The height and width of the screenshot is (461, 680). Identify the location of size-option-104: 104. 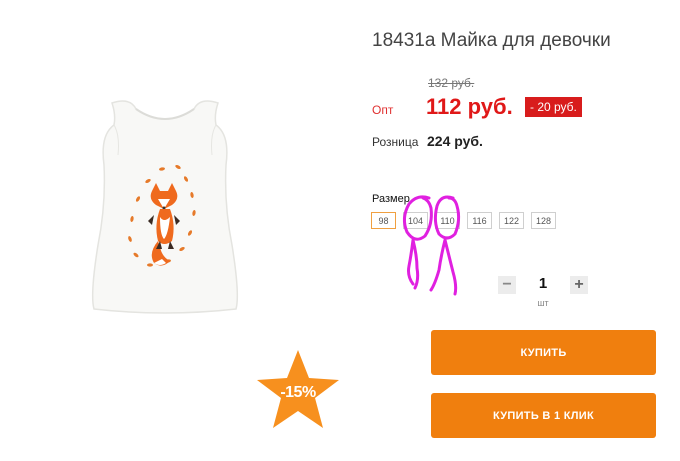
(415, 220).